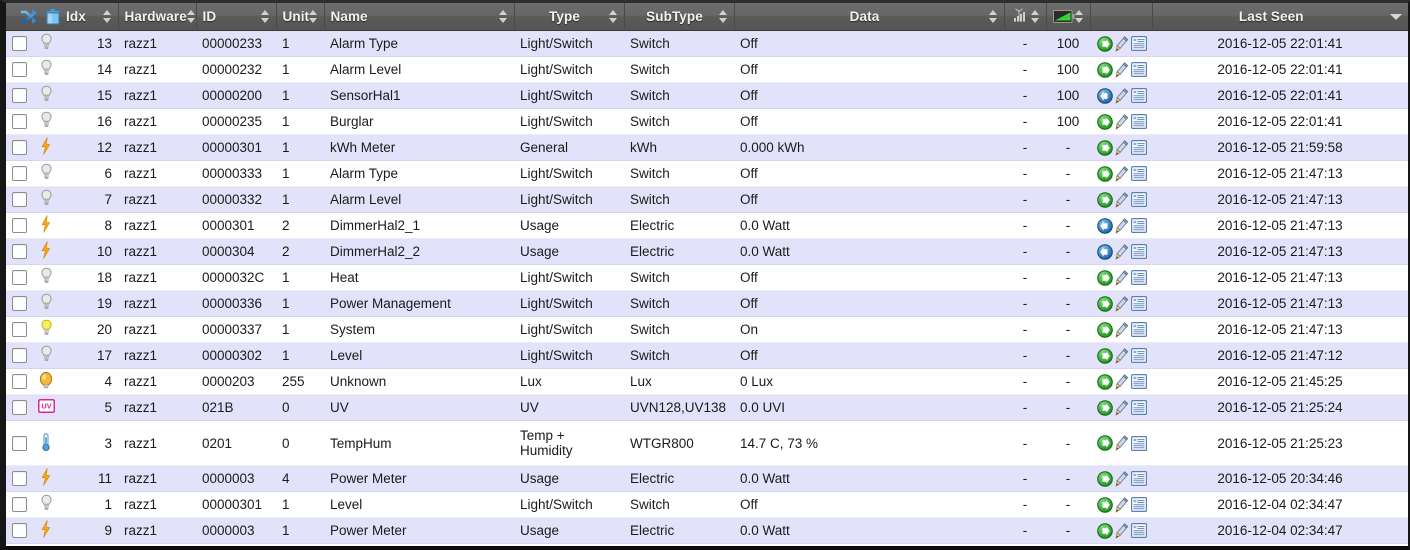 The width and height of the screenshot is (1410, 550). Describe the element at coordinates (191, 16) in the screenshot. I see `sort-icon-hardware` at that location.